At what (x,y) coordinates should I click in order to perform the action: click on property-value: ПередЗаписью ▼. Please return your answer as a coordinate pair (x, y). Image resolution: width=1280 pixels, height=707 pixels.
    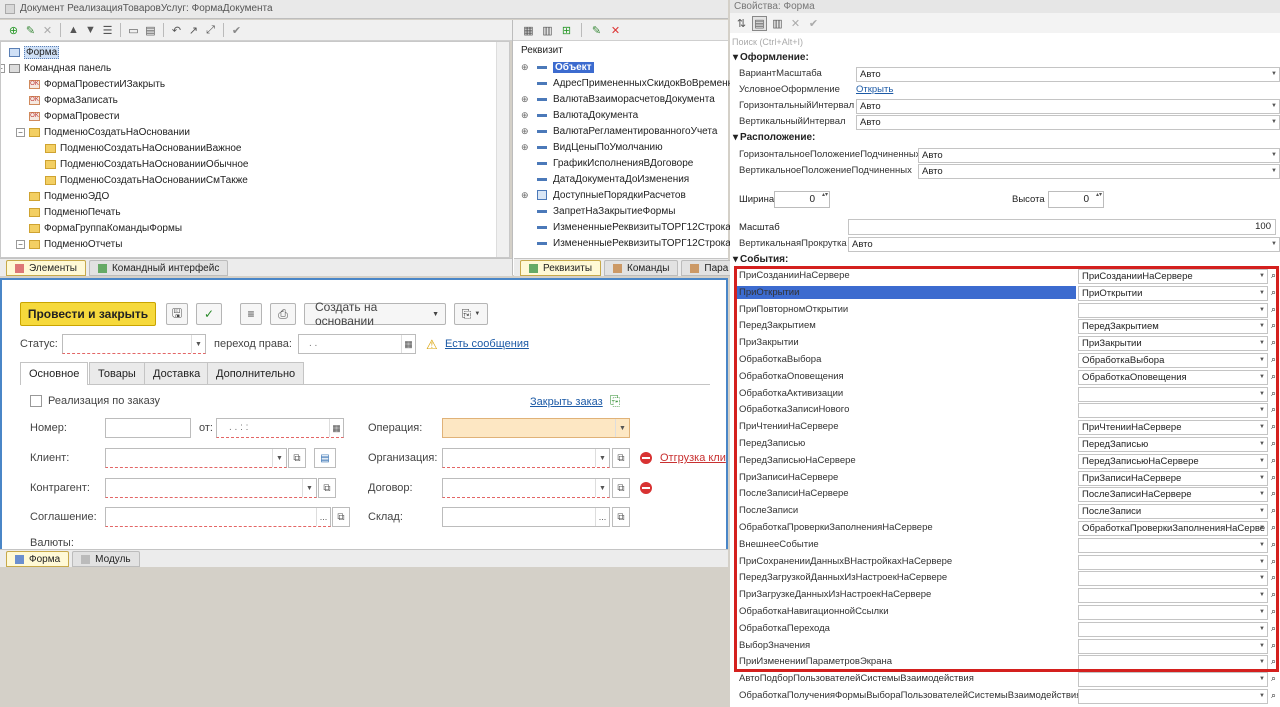
    Looking at the image, I should click on (1173, 444).